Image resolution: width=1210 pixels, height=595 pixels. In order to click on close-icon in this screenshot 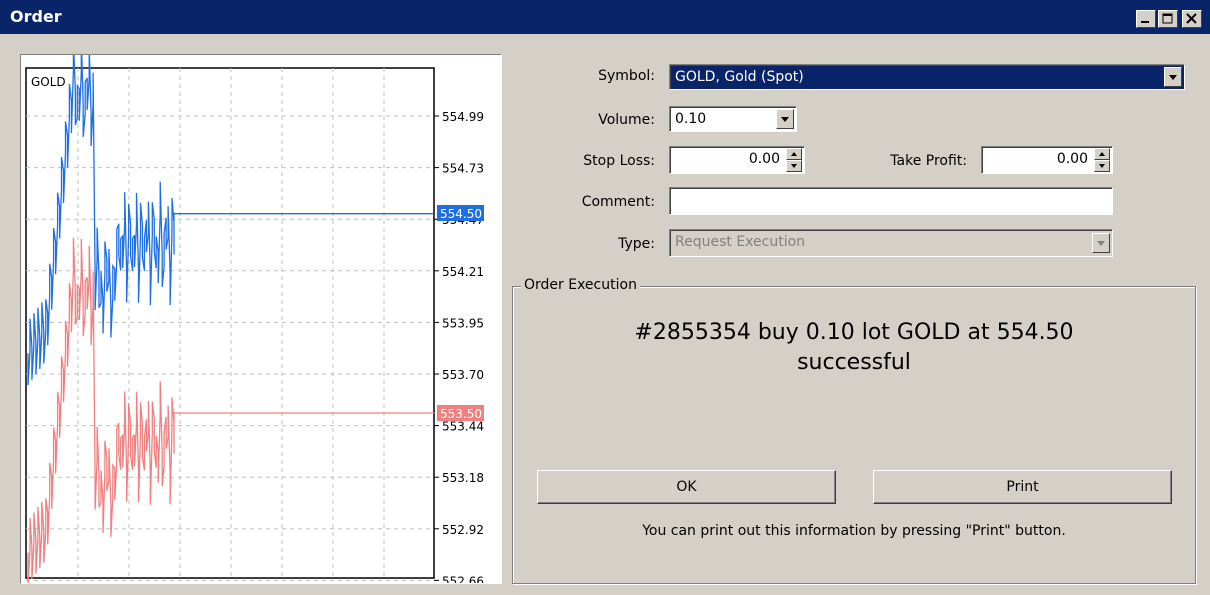, I will do `click(1192, 19)`.